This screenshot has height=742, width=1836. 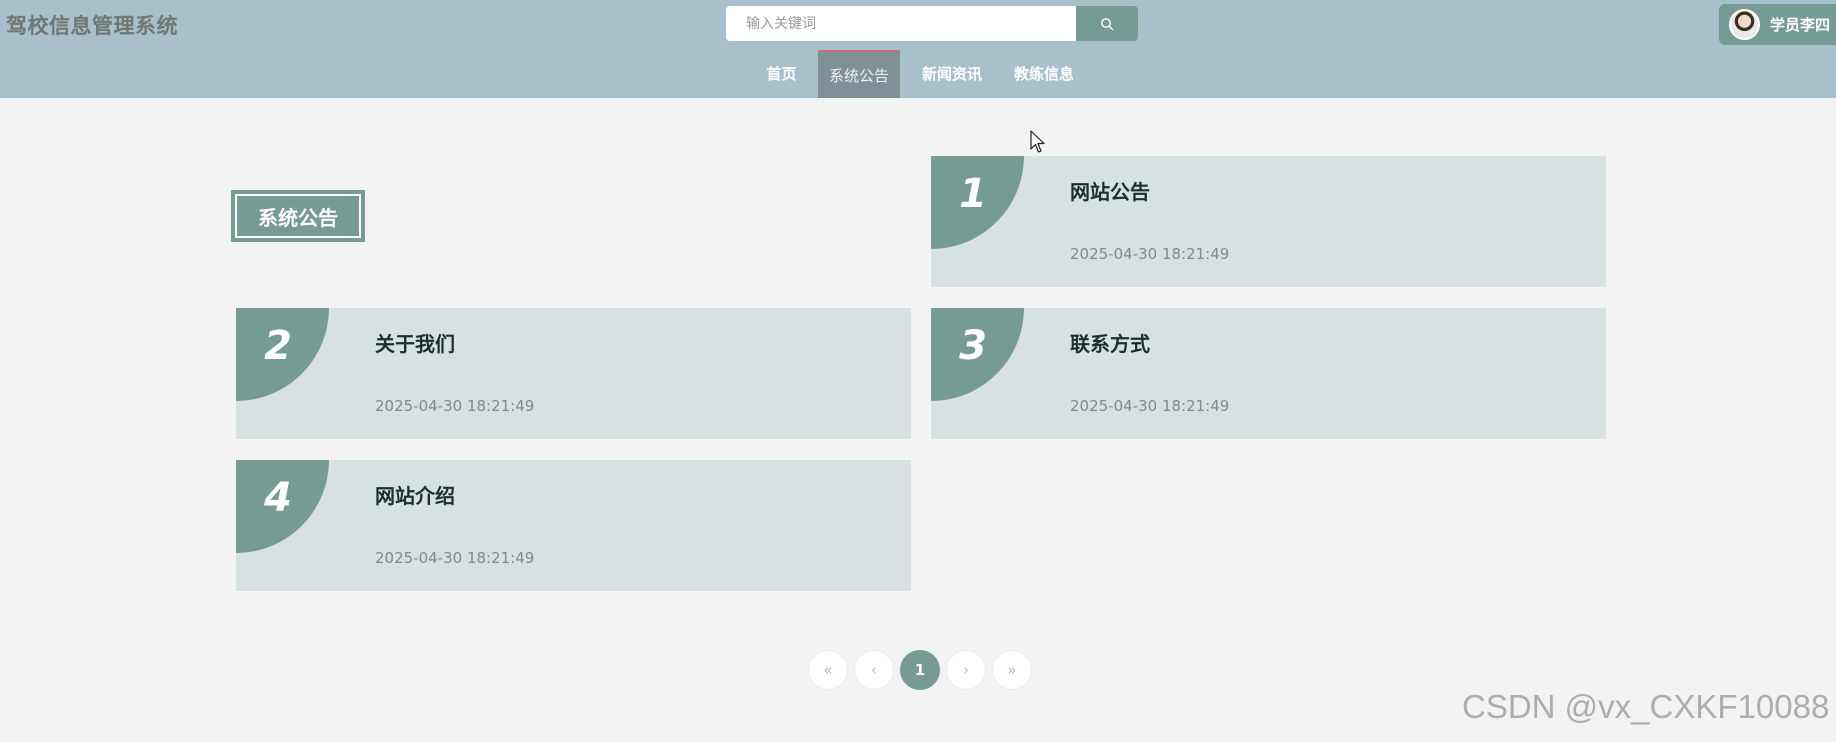 I want to click on header: 驾校信息管理系统 学员李四 首页 系统公告 新闻资讯 教练信息, so click(x=918, y=49).